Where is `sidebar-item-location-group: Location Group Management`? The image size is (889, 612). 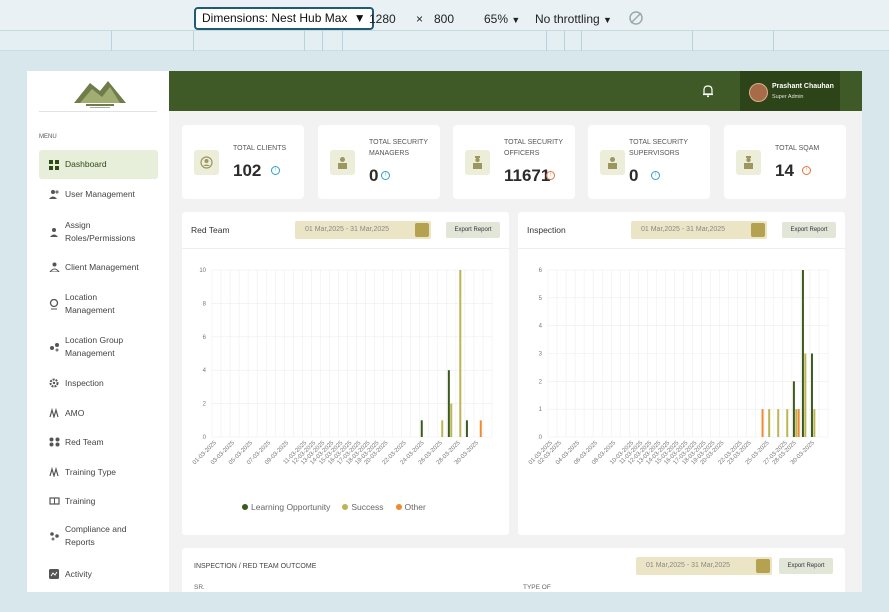
sidebar-item-location-group: Location Group Management is located at coordinates (98, 347).